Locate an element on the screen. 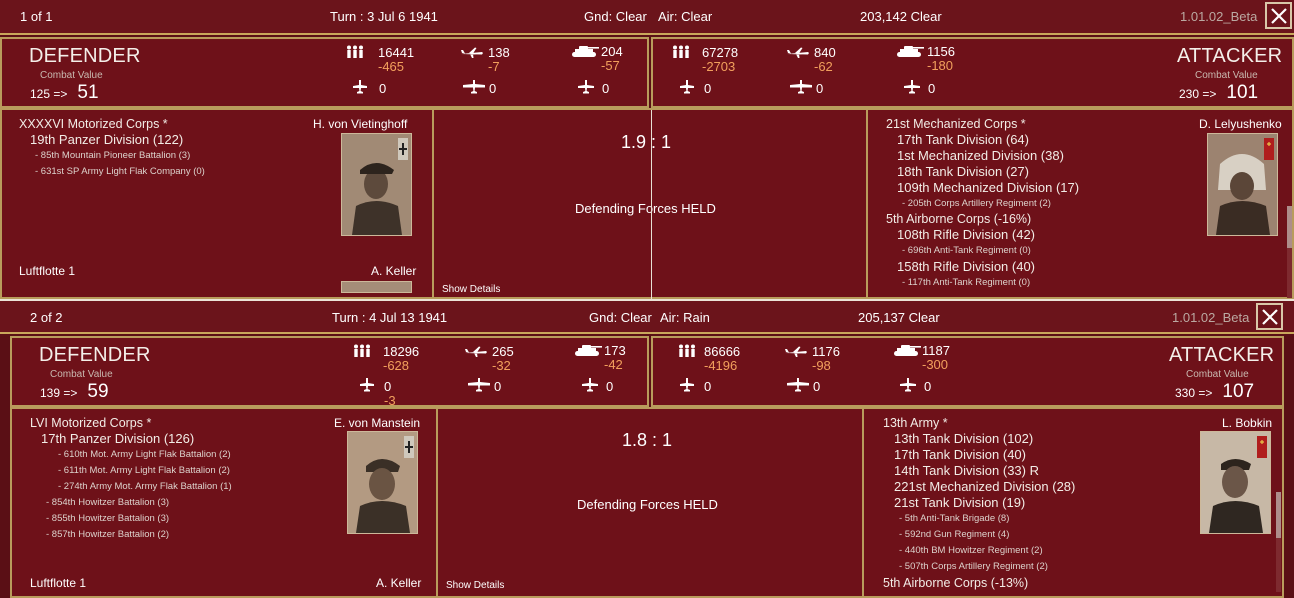 Image resolution: width=1294 pixels, height=598 pixels. unit-row: LVI Motorized Corps * is located at coordinates (131, 423).